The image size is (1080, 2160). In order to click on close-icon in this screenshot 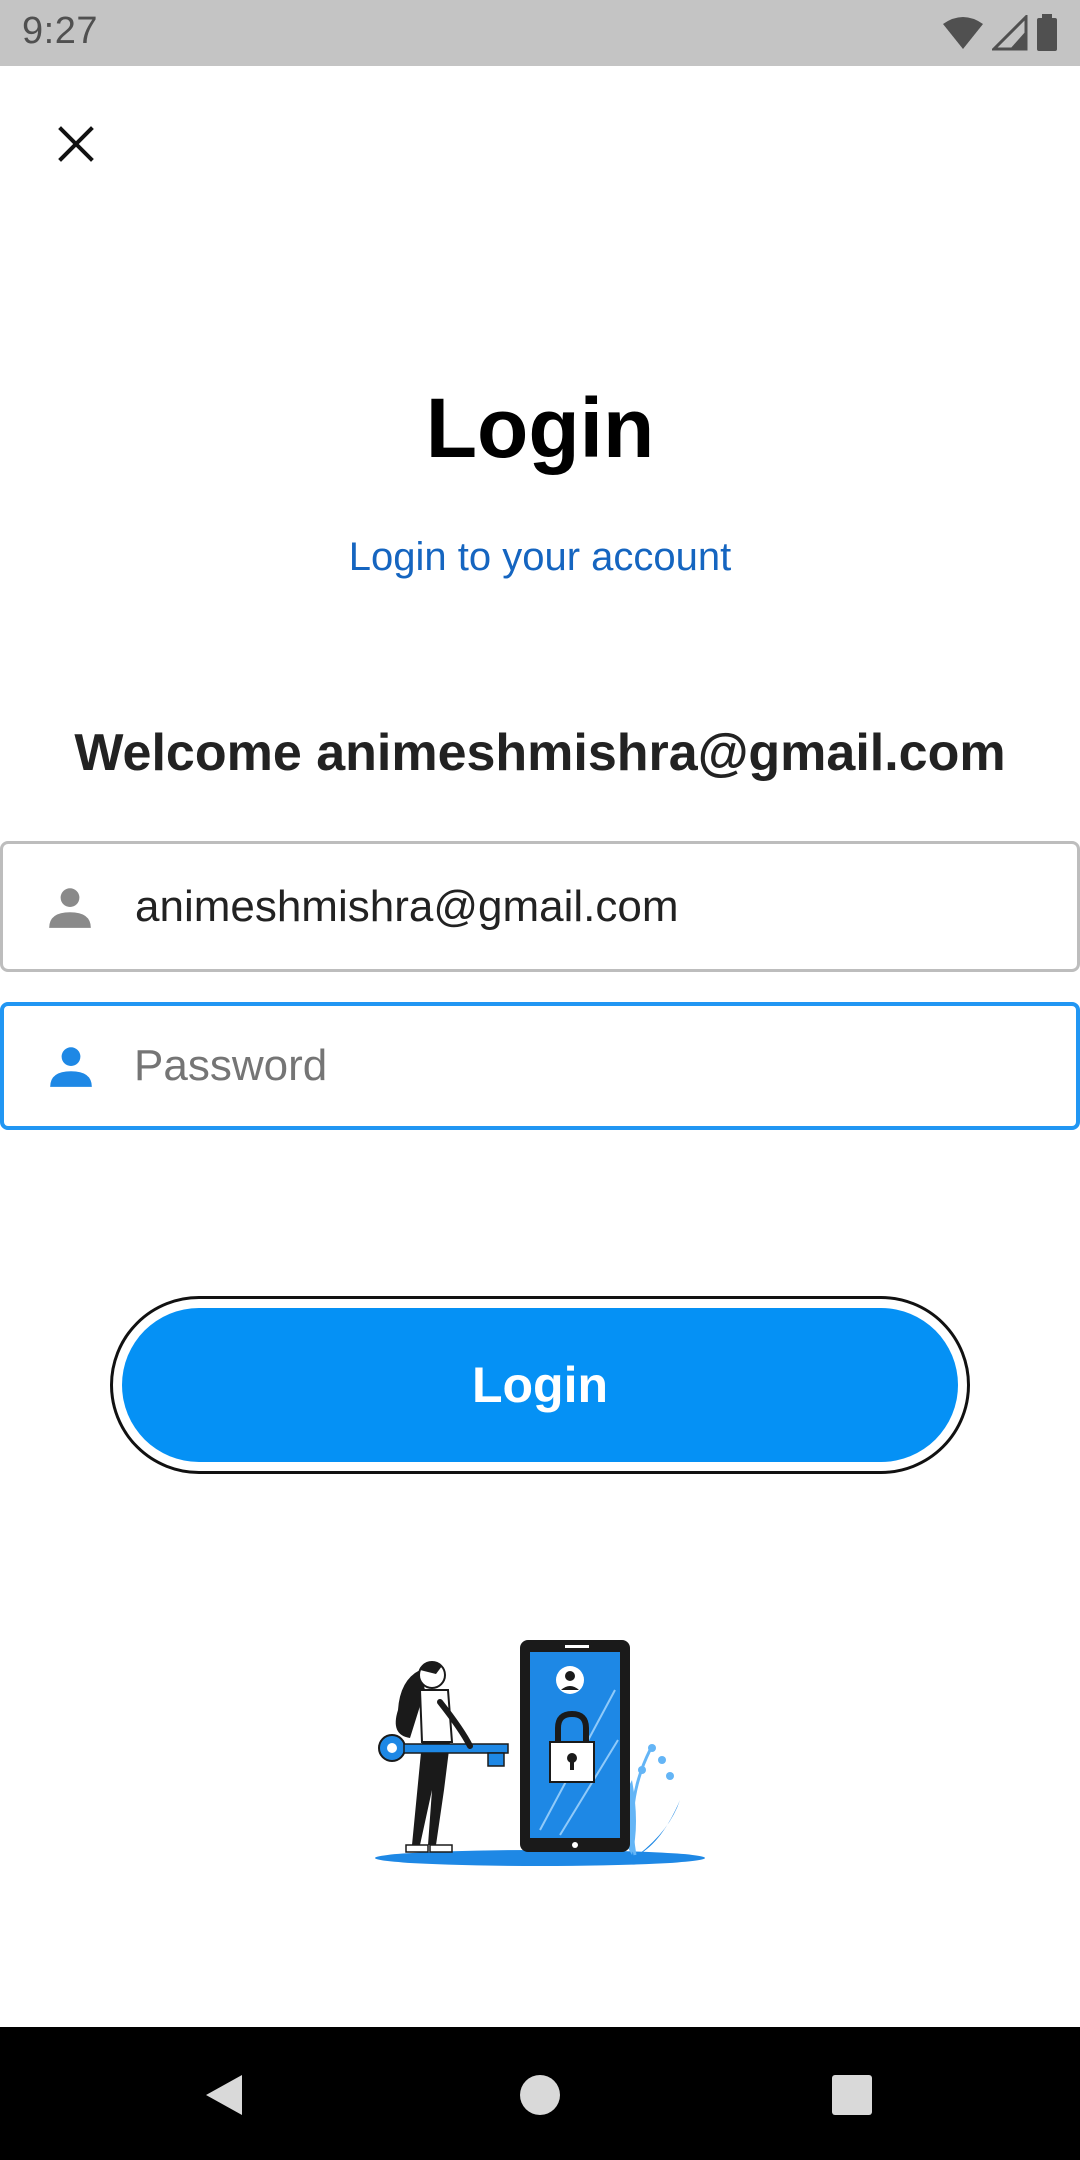, I will do `click(76, 144)`.